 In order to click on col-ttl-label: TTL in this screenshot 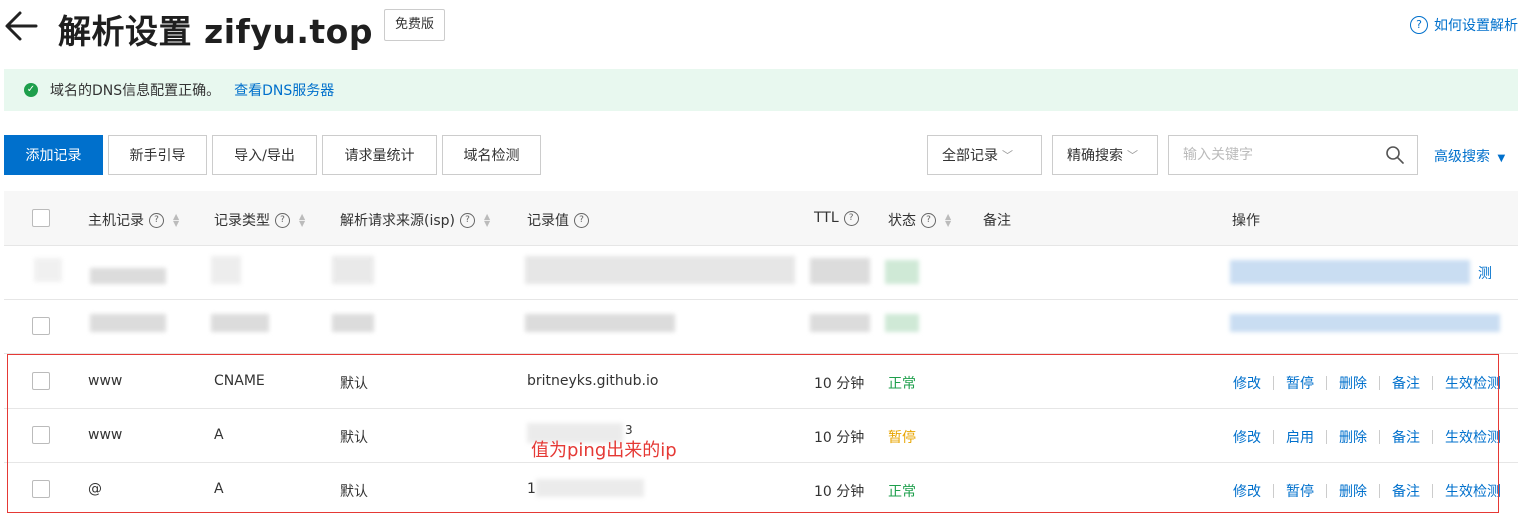, I will do `click(826, 218)`.